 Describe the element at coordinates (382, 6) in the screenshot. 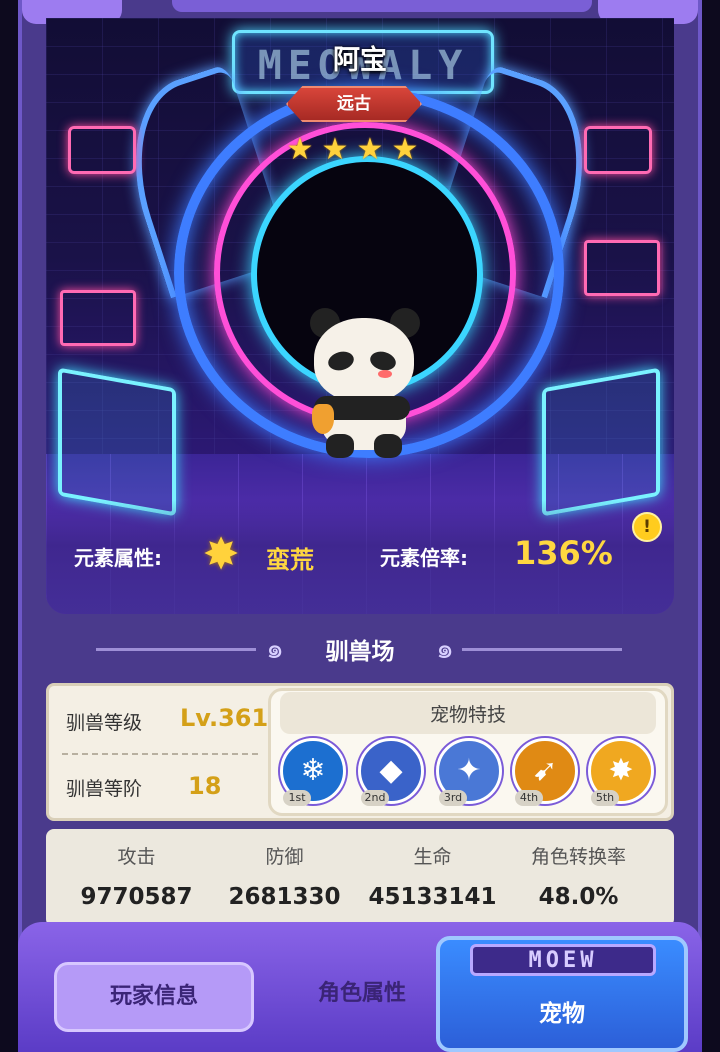

I see `frame-top-bar` at that location.